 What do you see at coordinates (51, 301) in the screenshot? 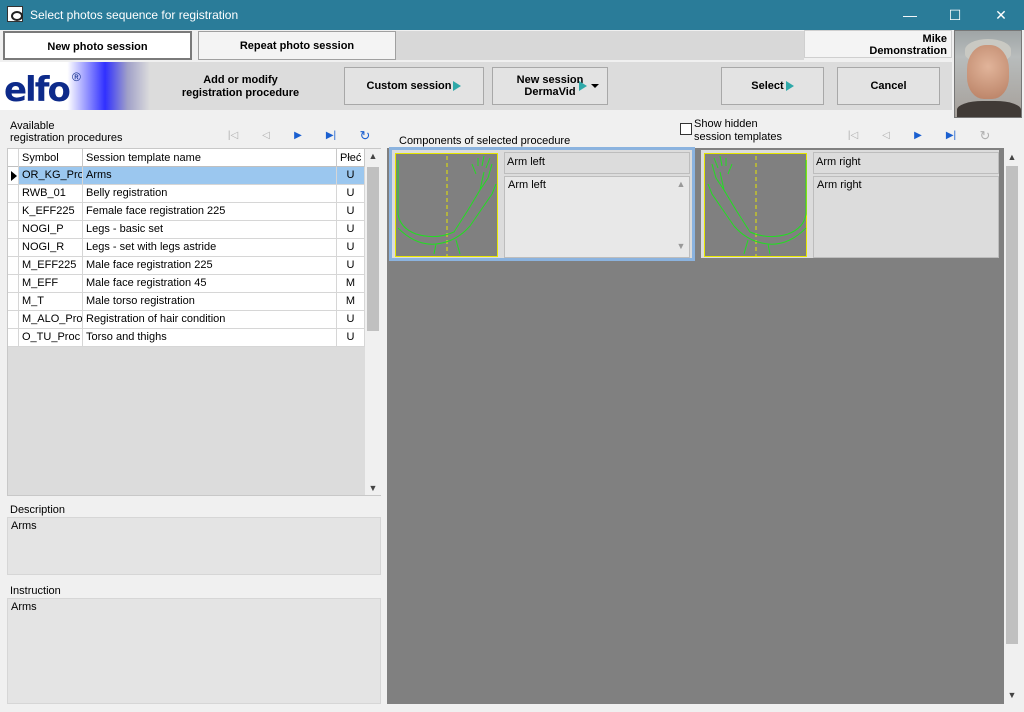
I see `cell-symbol: M_T` at bounding box center [51, 301].